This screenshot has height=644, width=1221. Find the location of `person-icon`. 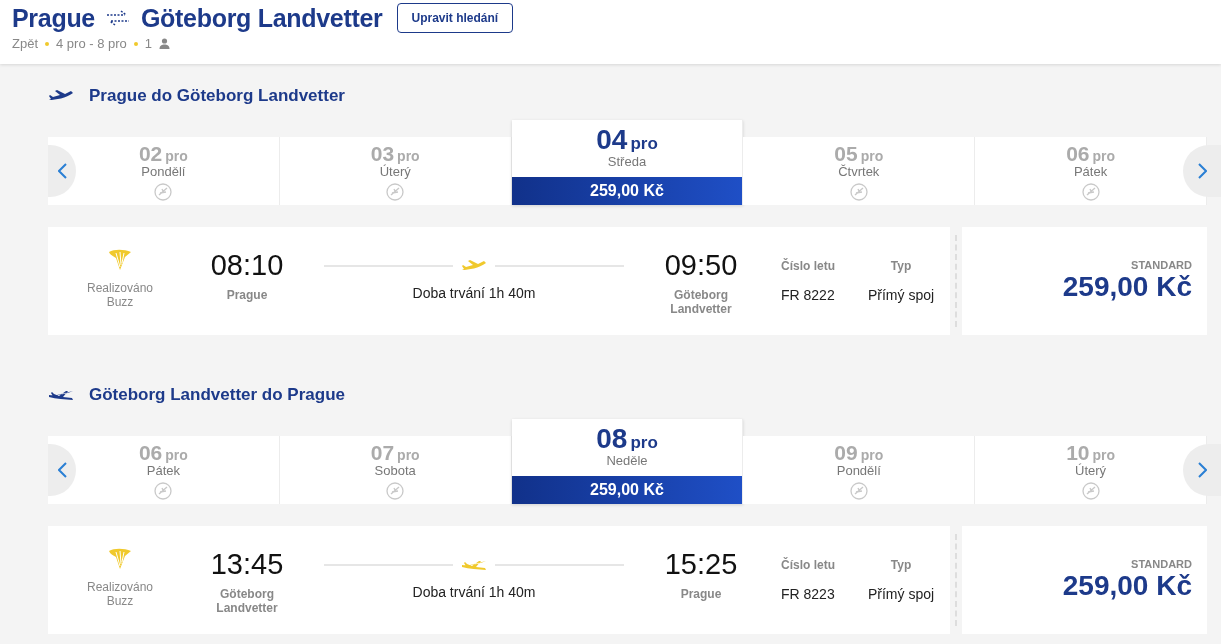

person-icon is located at coordinates (165, 43).